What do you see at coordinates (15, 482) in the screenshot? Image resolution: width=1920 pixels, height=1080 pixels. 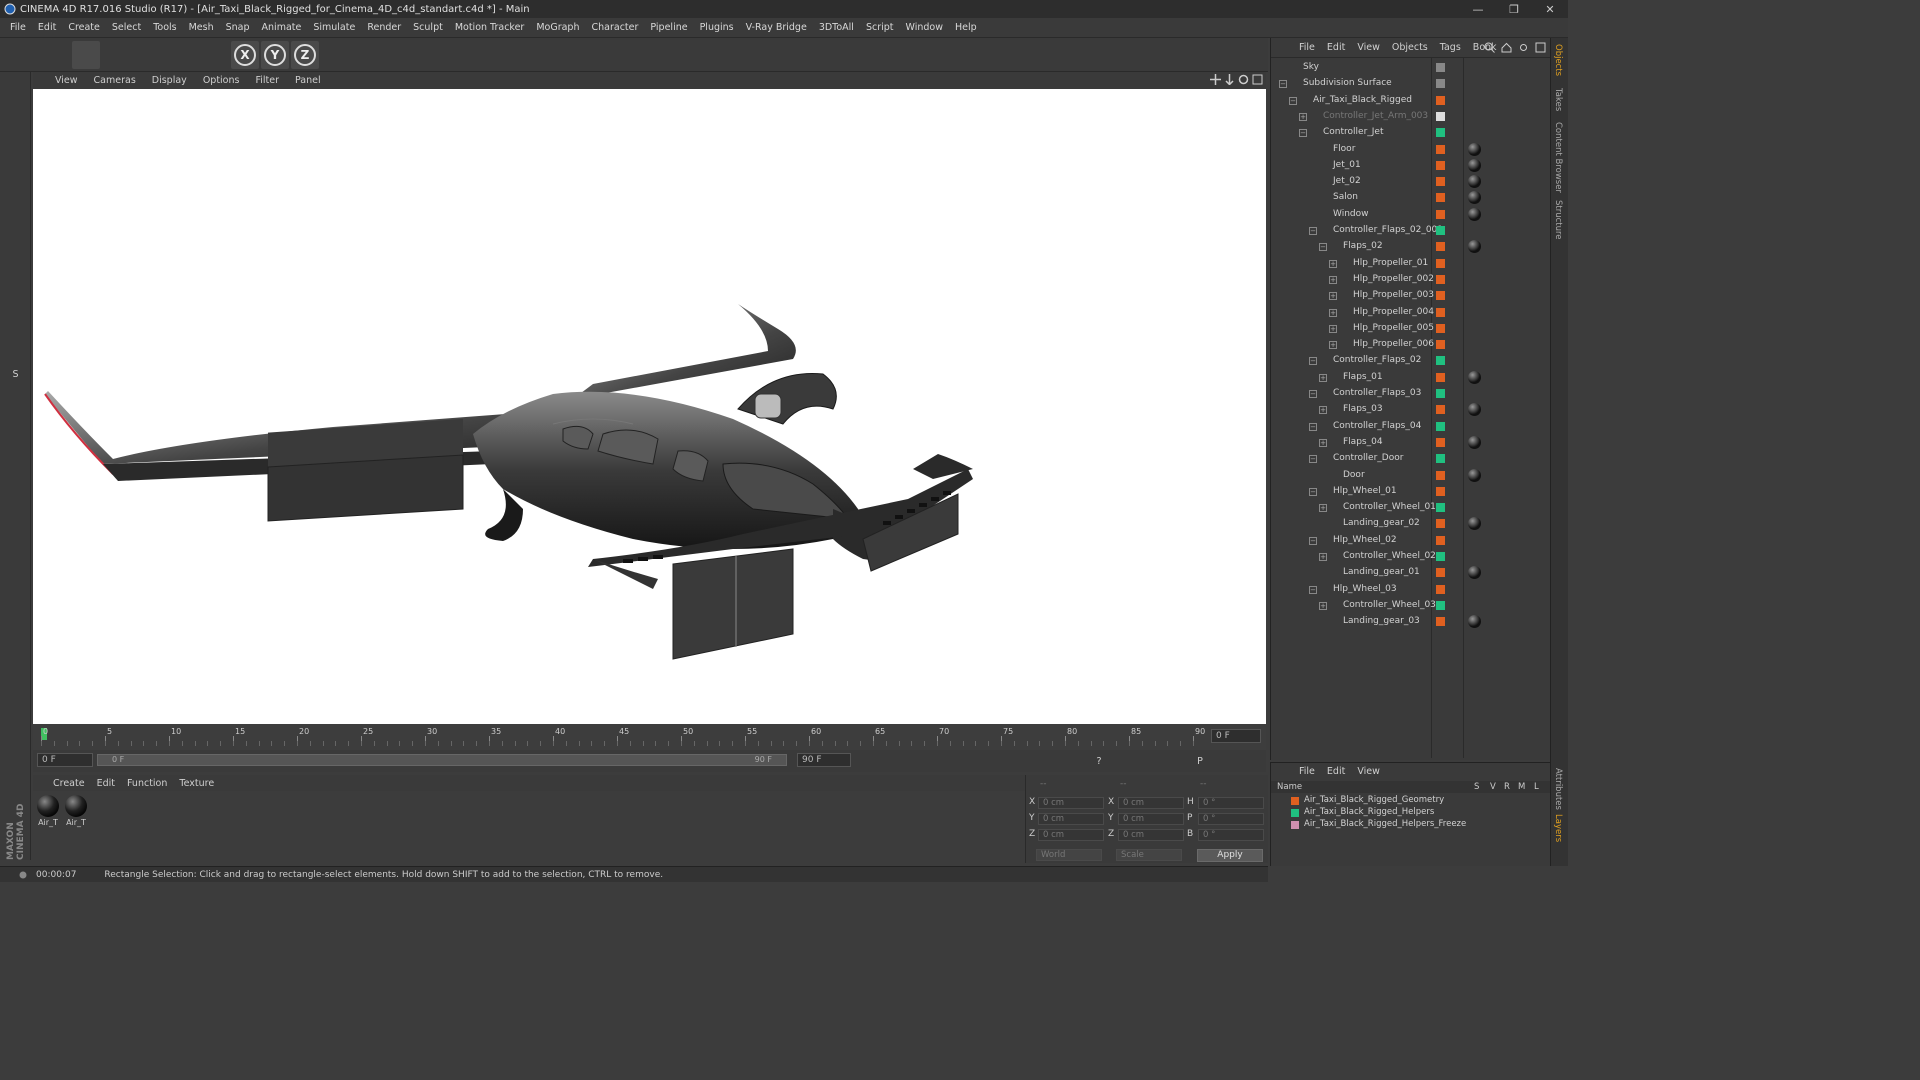 I see `paint-tool` at bounding box center [15, 482].